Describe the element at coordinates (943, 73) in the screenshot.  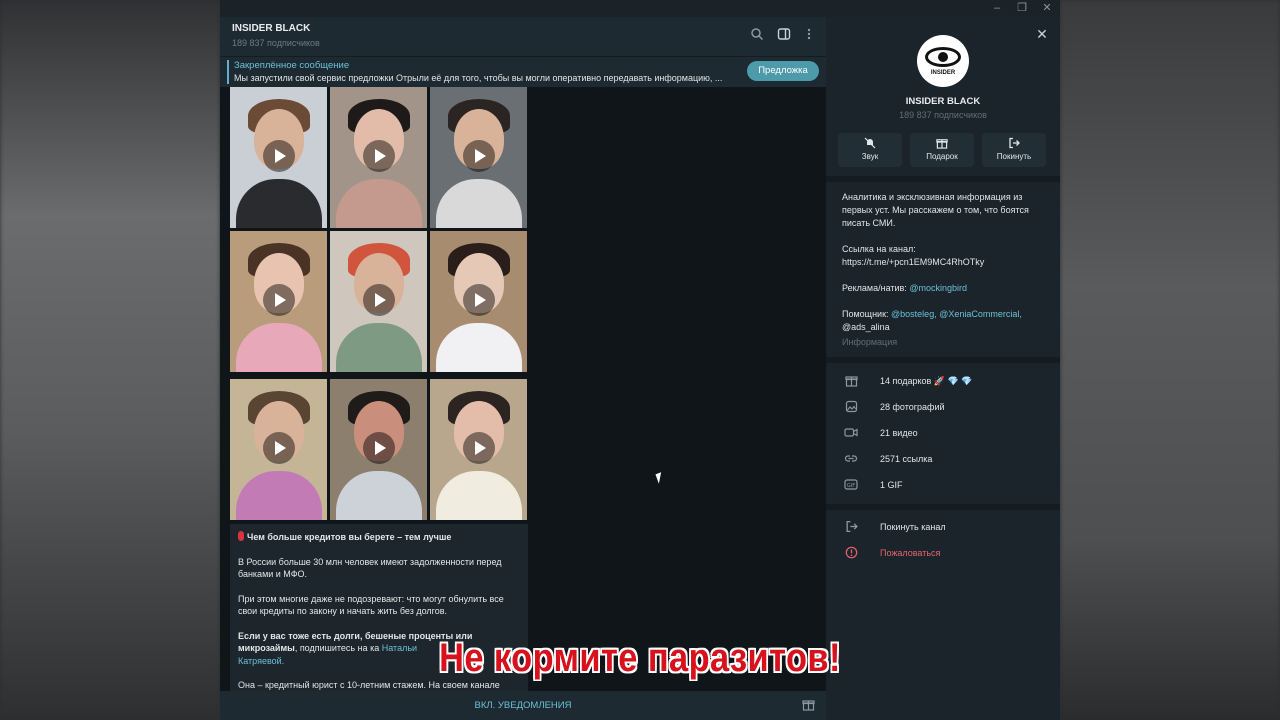
I see `logo-text: INSIDER` at that location.